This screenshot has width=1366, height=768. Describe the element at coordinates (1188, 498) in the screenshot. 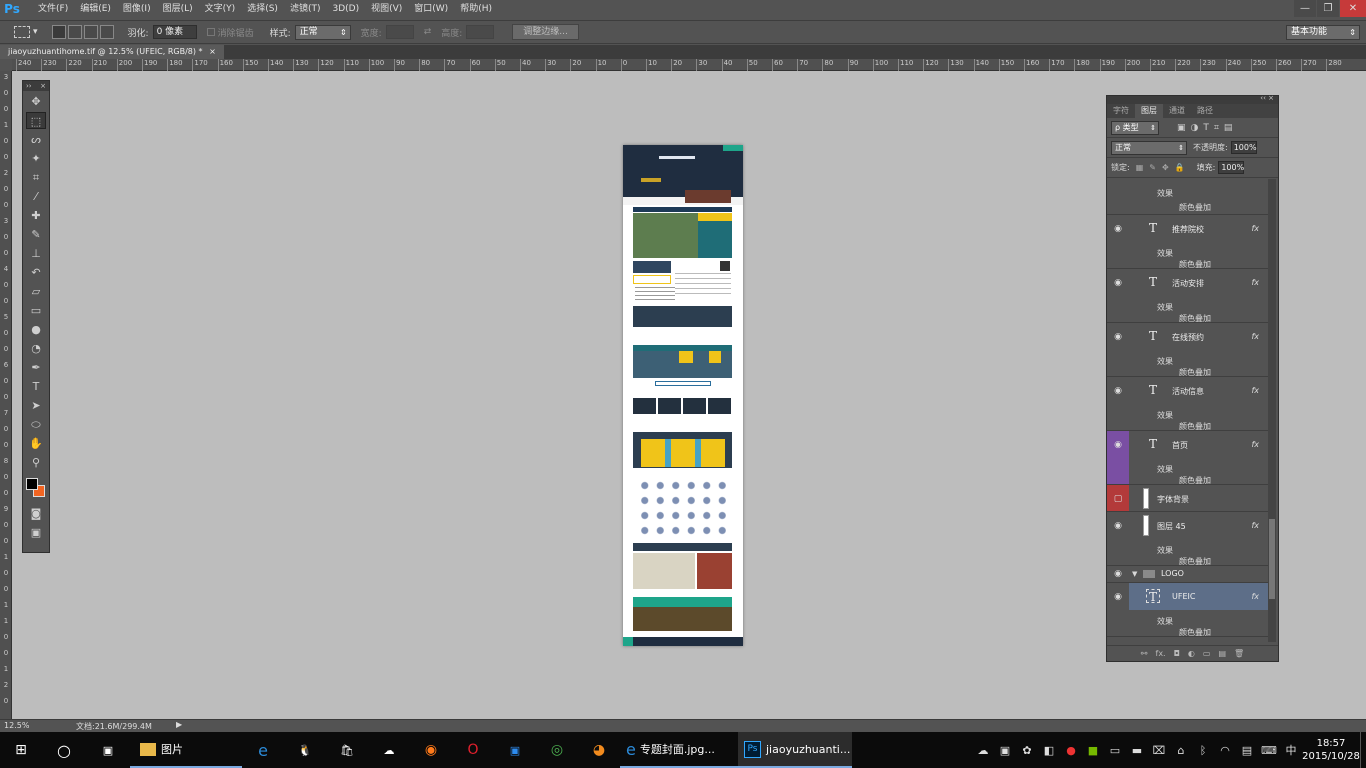

I see `layer-row: ▢ 字体背景` at that location.